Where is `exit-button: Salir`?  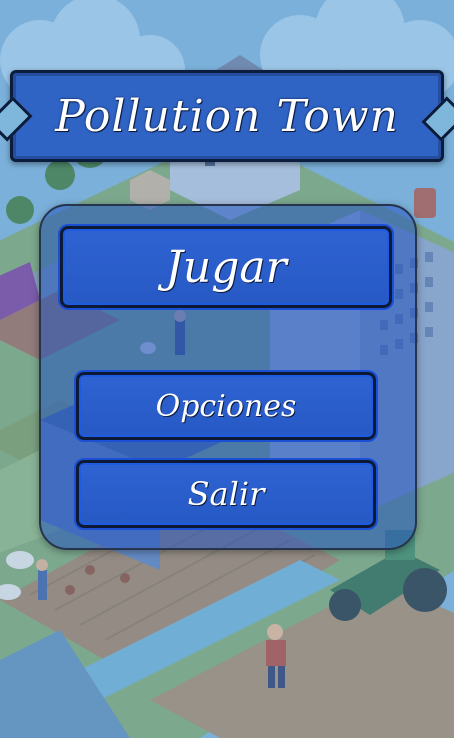 exit-button: Salir is located at coordinates (226, 494).